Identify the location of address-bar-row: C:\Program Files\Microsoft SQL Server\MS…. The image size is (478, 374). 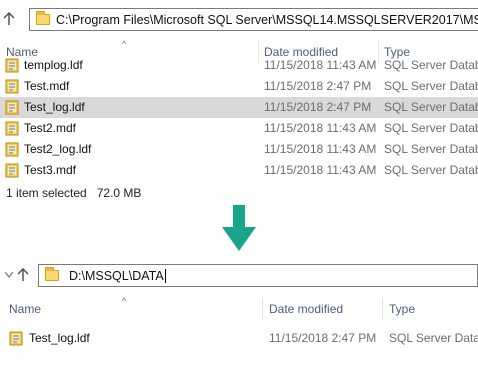
(239, 19).